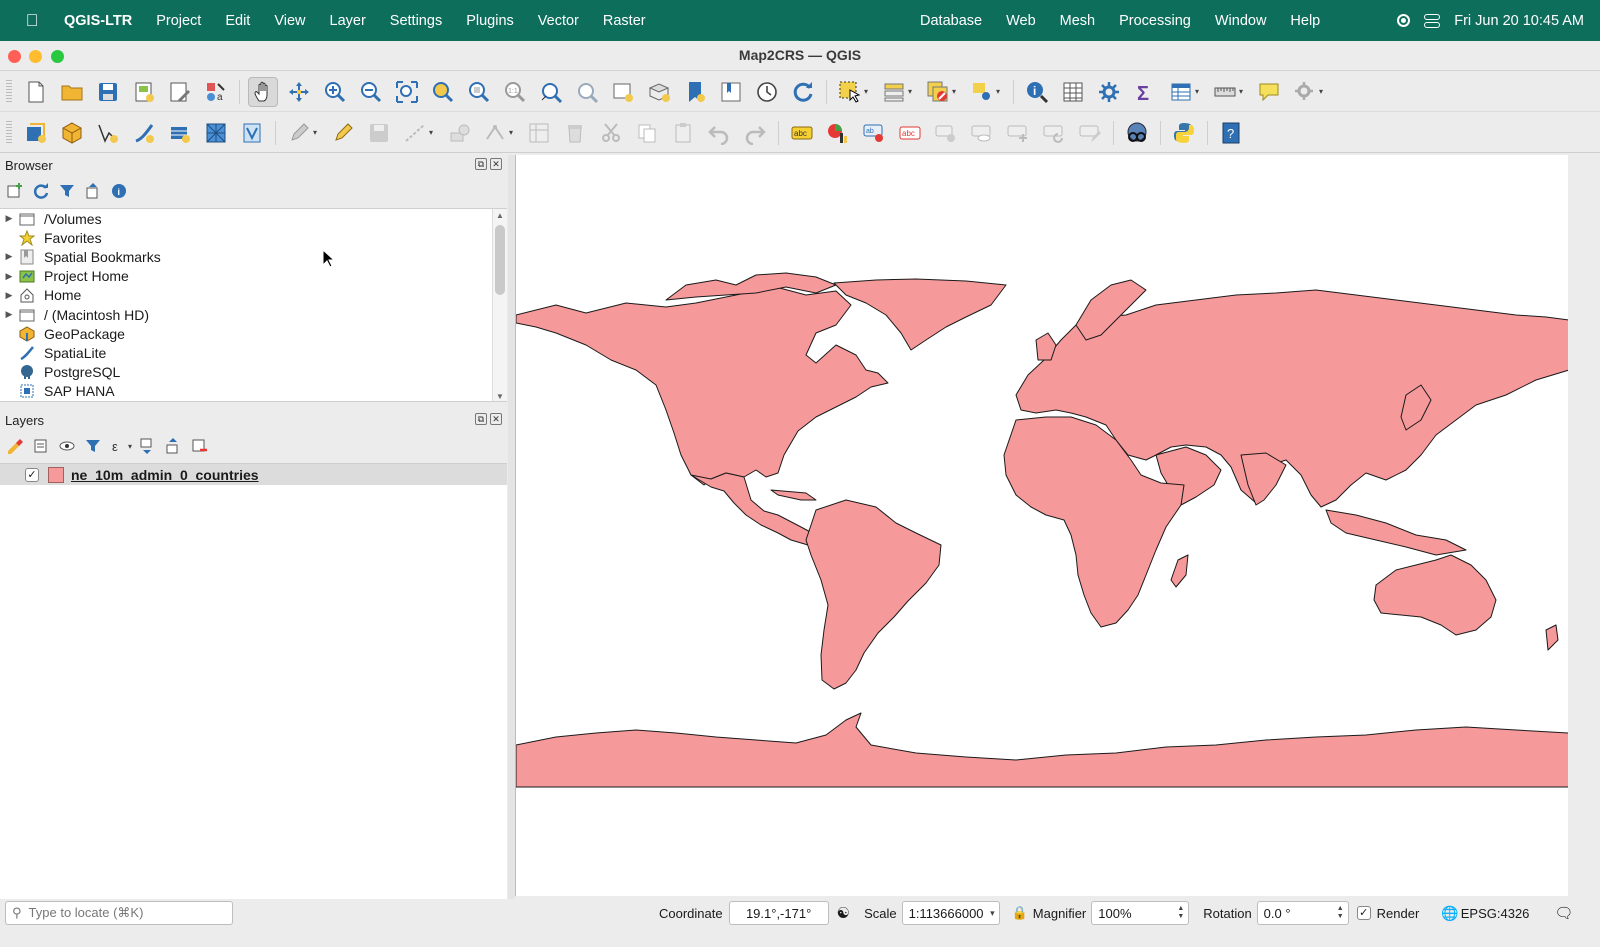 The image size is (1600, 947). Describe the element at coordinates (850, 92) in the screenshot. I see `select-features-icon` at that location.